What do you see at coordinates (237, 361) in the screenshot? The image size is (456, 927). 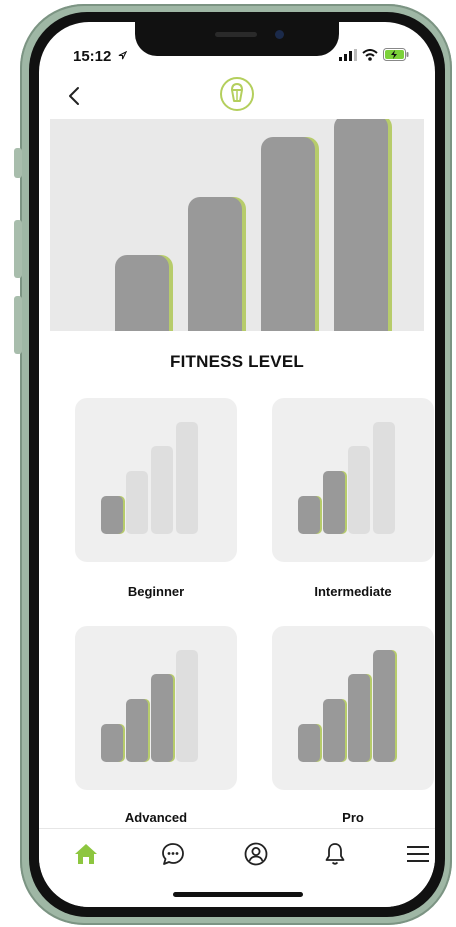 I see `page-title: FITNESS LEVEL` at bounding box center [237, 361].